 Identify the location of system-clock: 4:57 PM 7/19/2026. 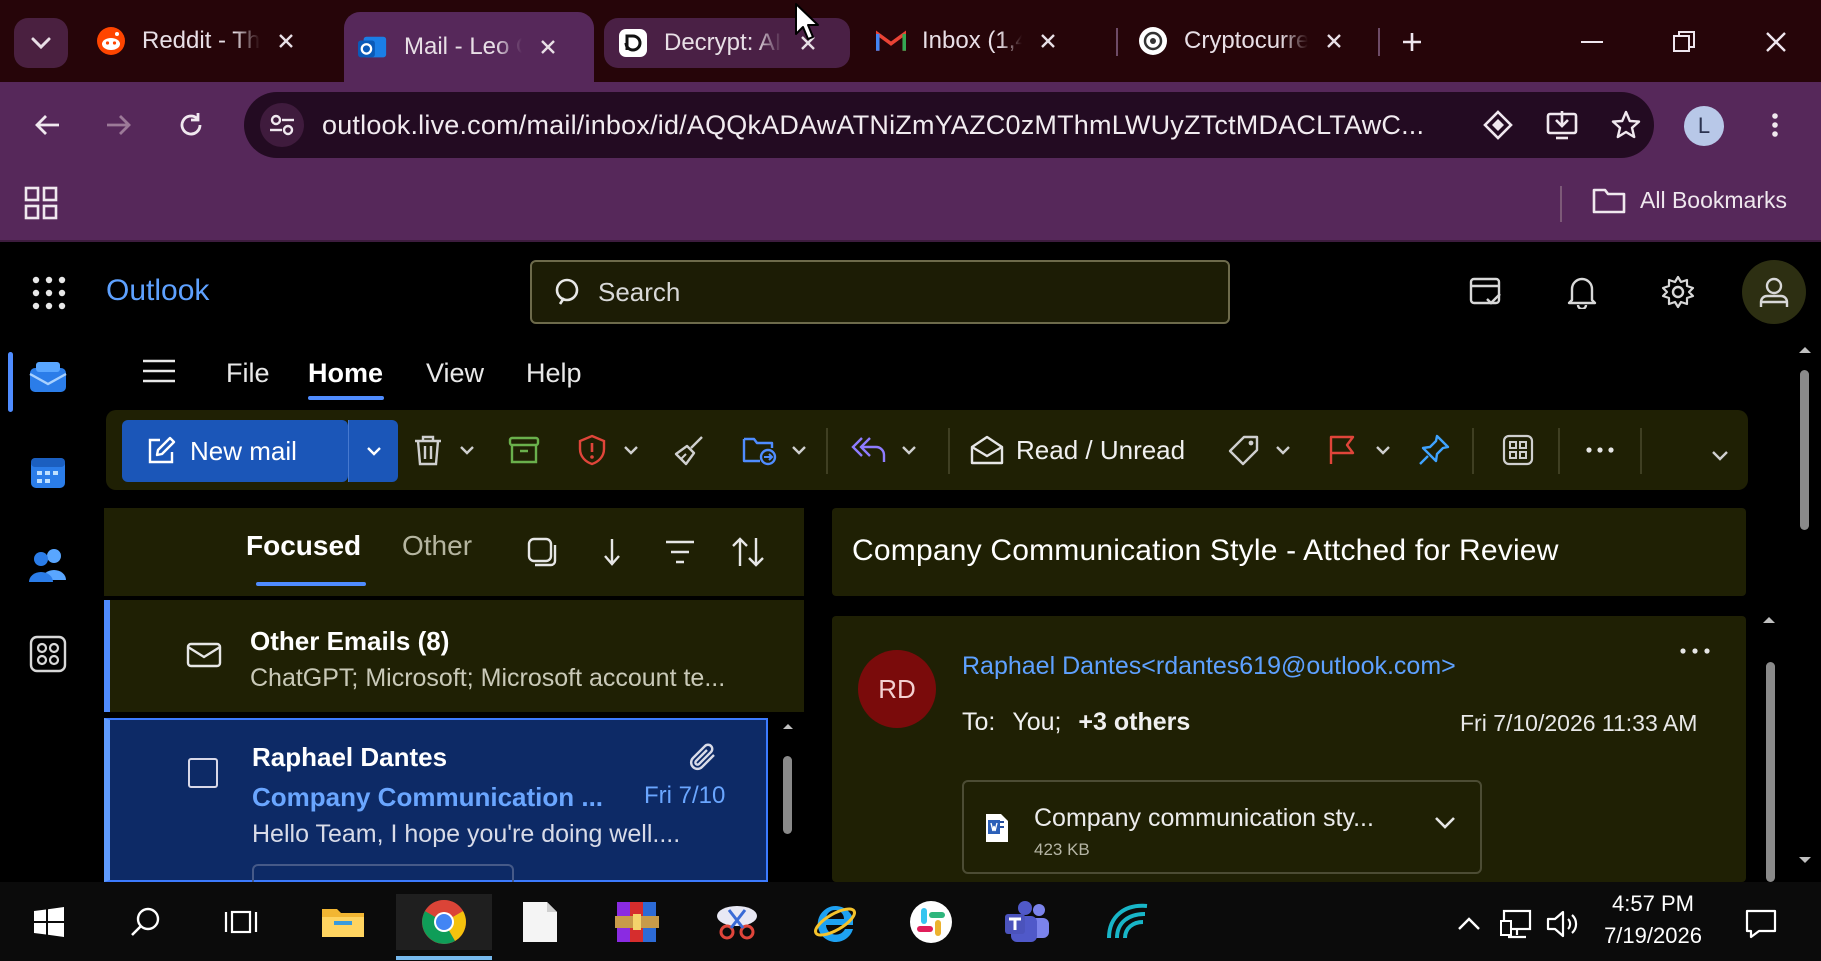
(1653, 920).